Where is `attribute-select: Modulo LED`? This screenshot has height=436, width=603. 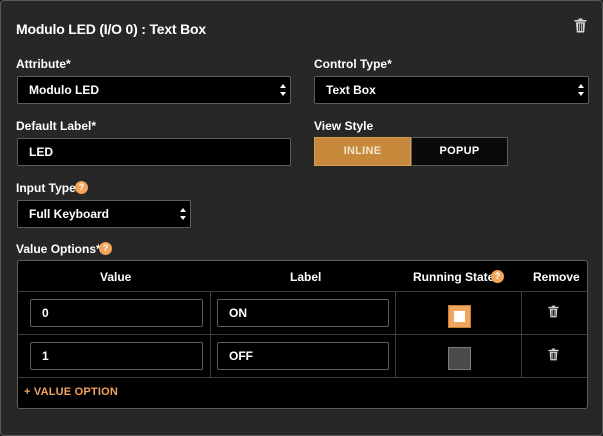 attribute-select: Modulo LED is located at coordinates (154, 90).